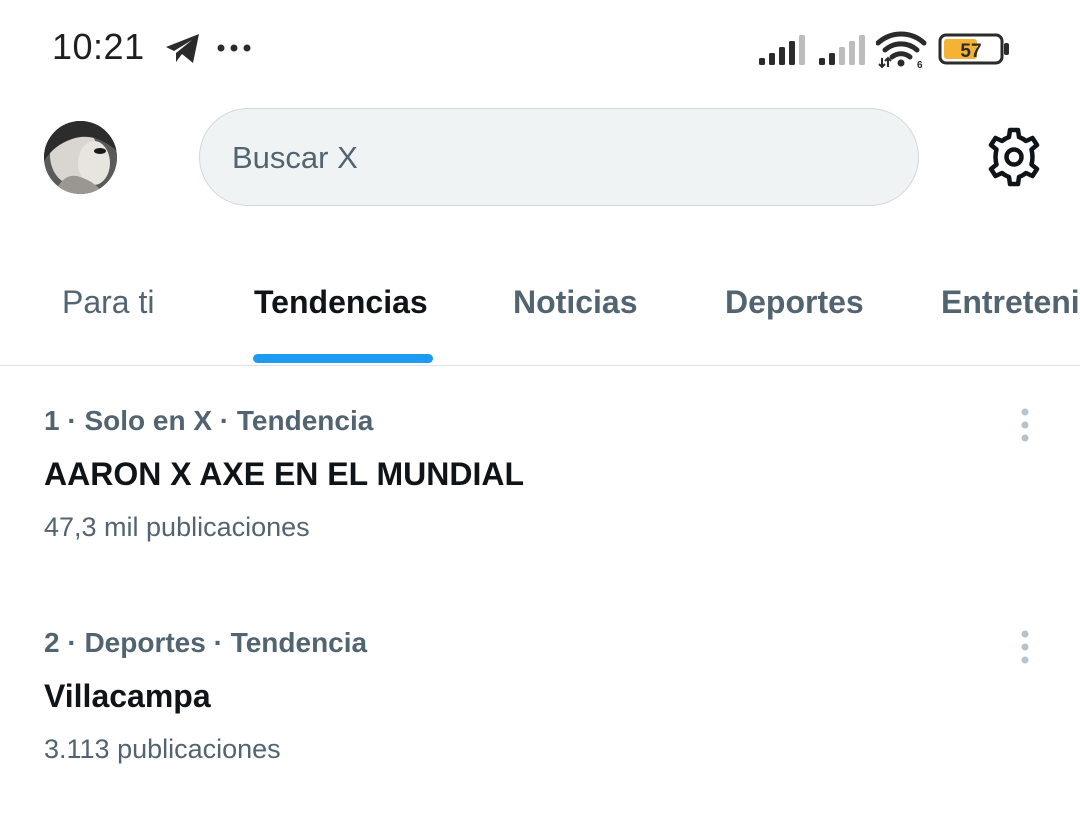 Image resolution: width=1080 pixels, height=817 pixels. What do you see at coordinates (177, 527) in the screenshot?
I see `trend-post-count: 47,3 mil publicaciones` at bounding box center [177, 527].